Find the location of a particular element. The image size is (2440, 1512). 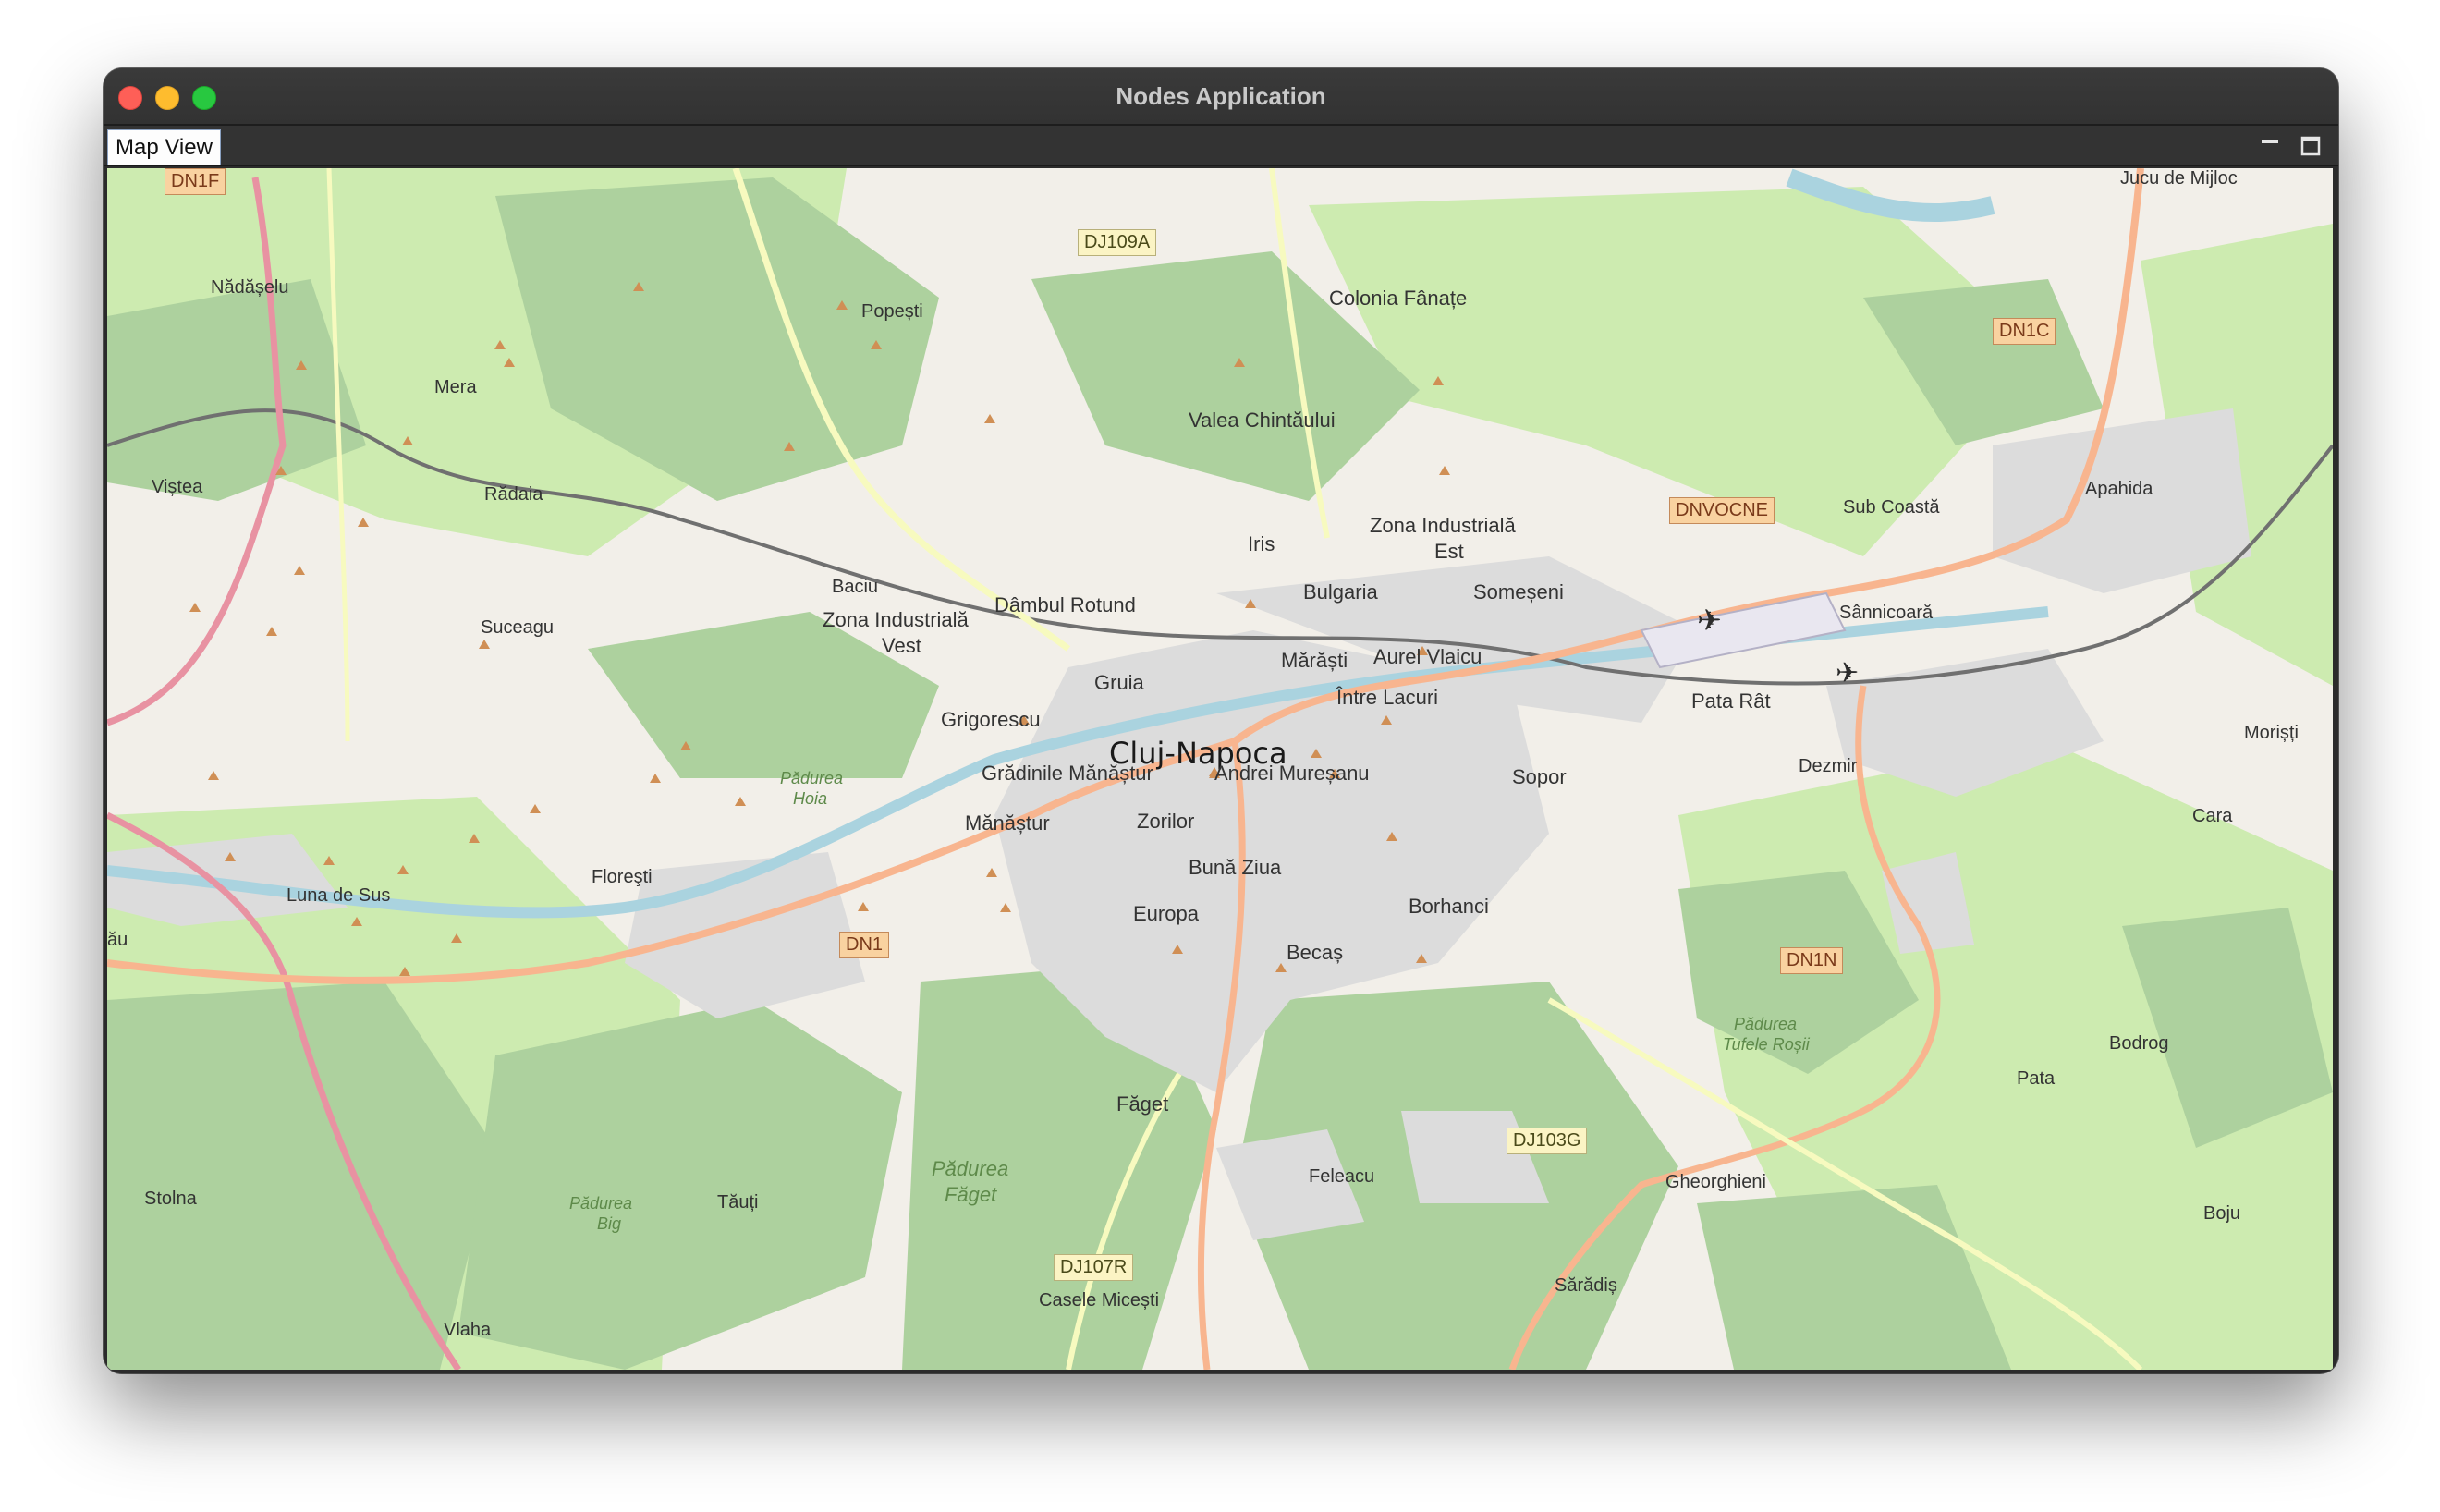

place-label: Popești is located at coordinates (892, 311).